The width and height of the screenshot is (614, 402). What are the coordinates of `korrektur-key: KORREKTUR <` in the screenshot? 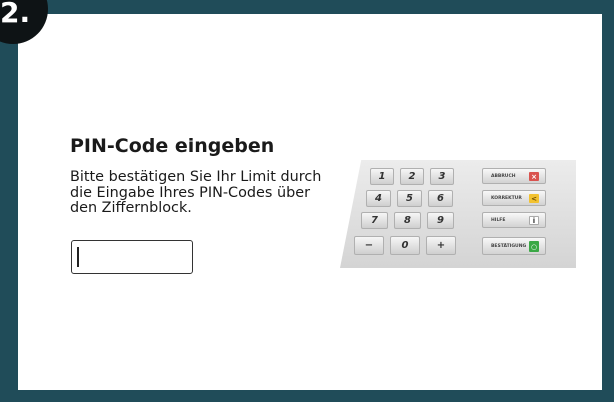 It's located at (514, 198).